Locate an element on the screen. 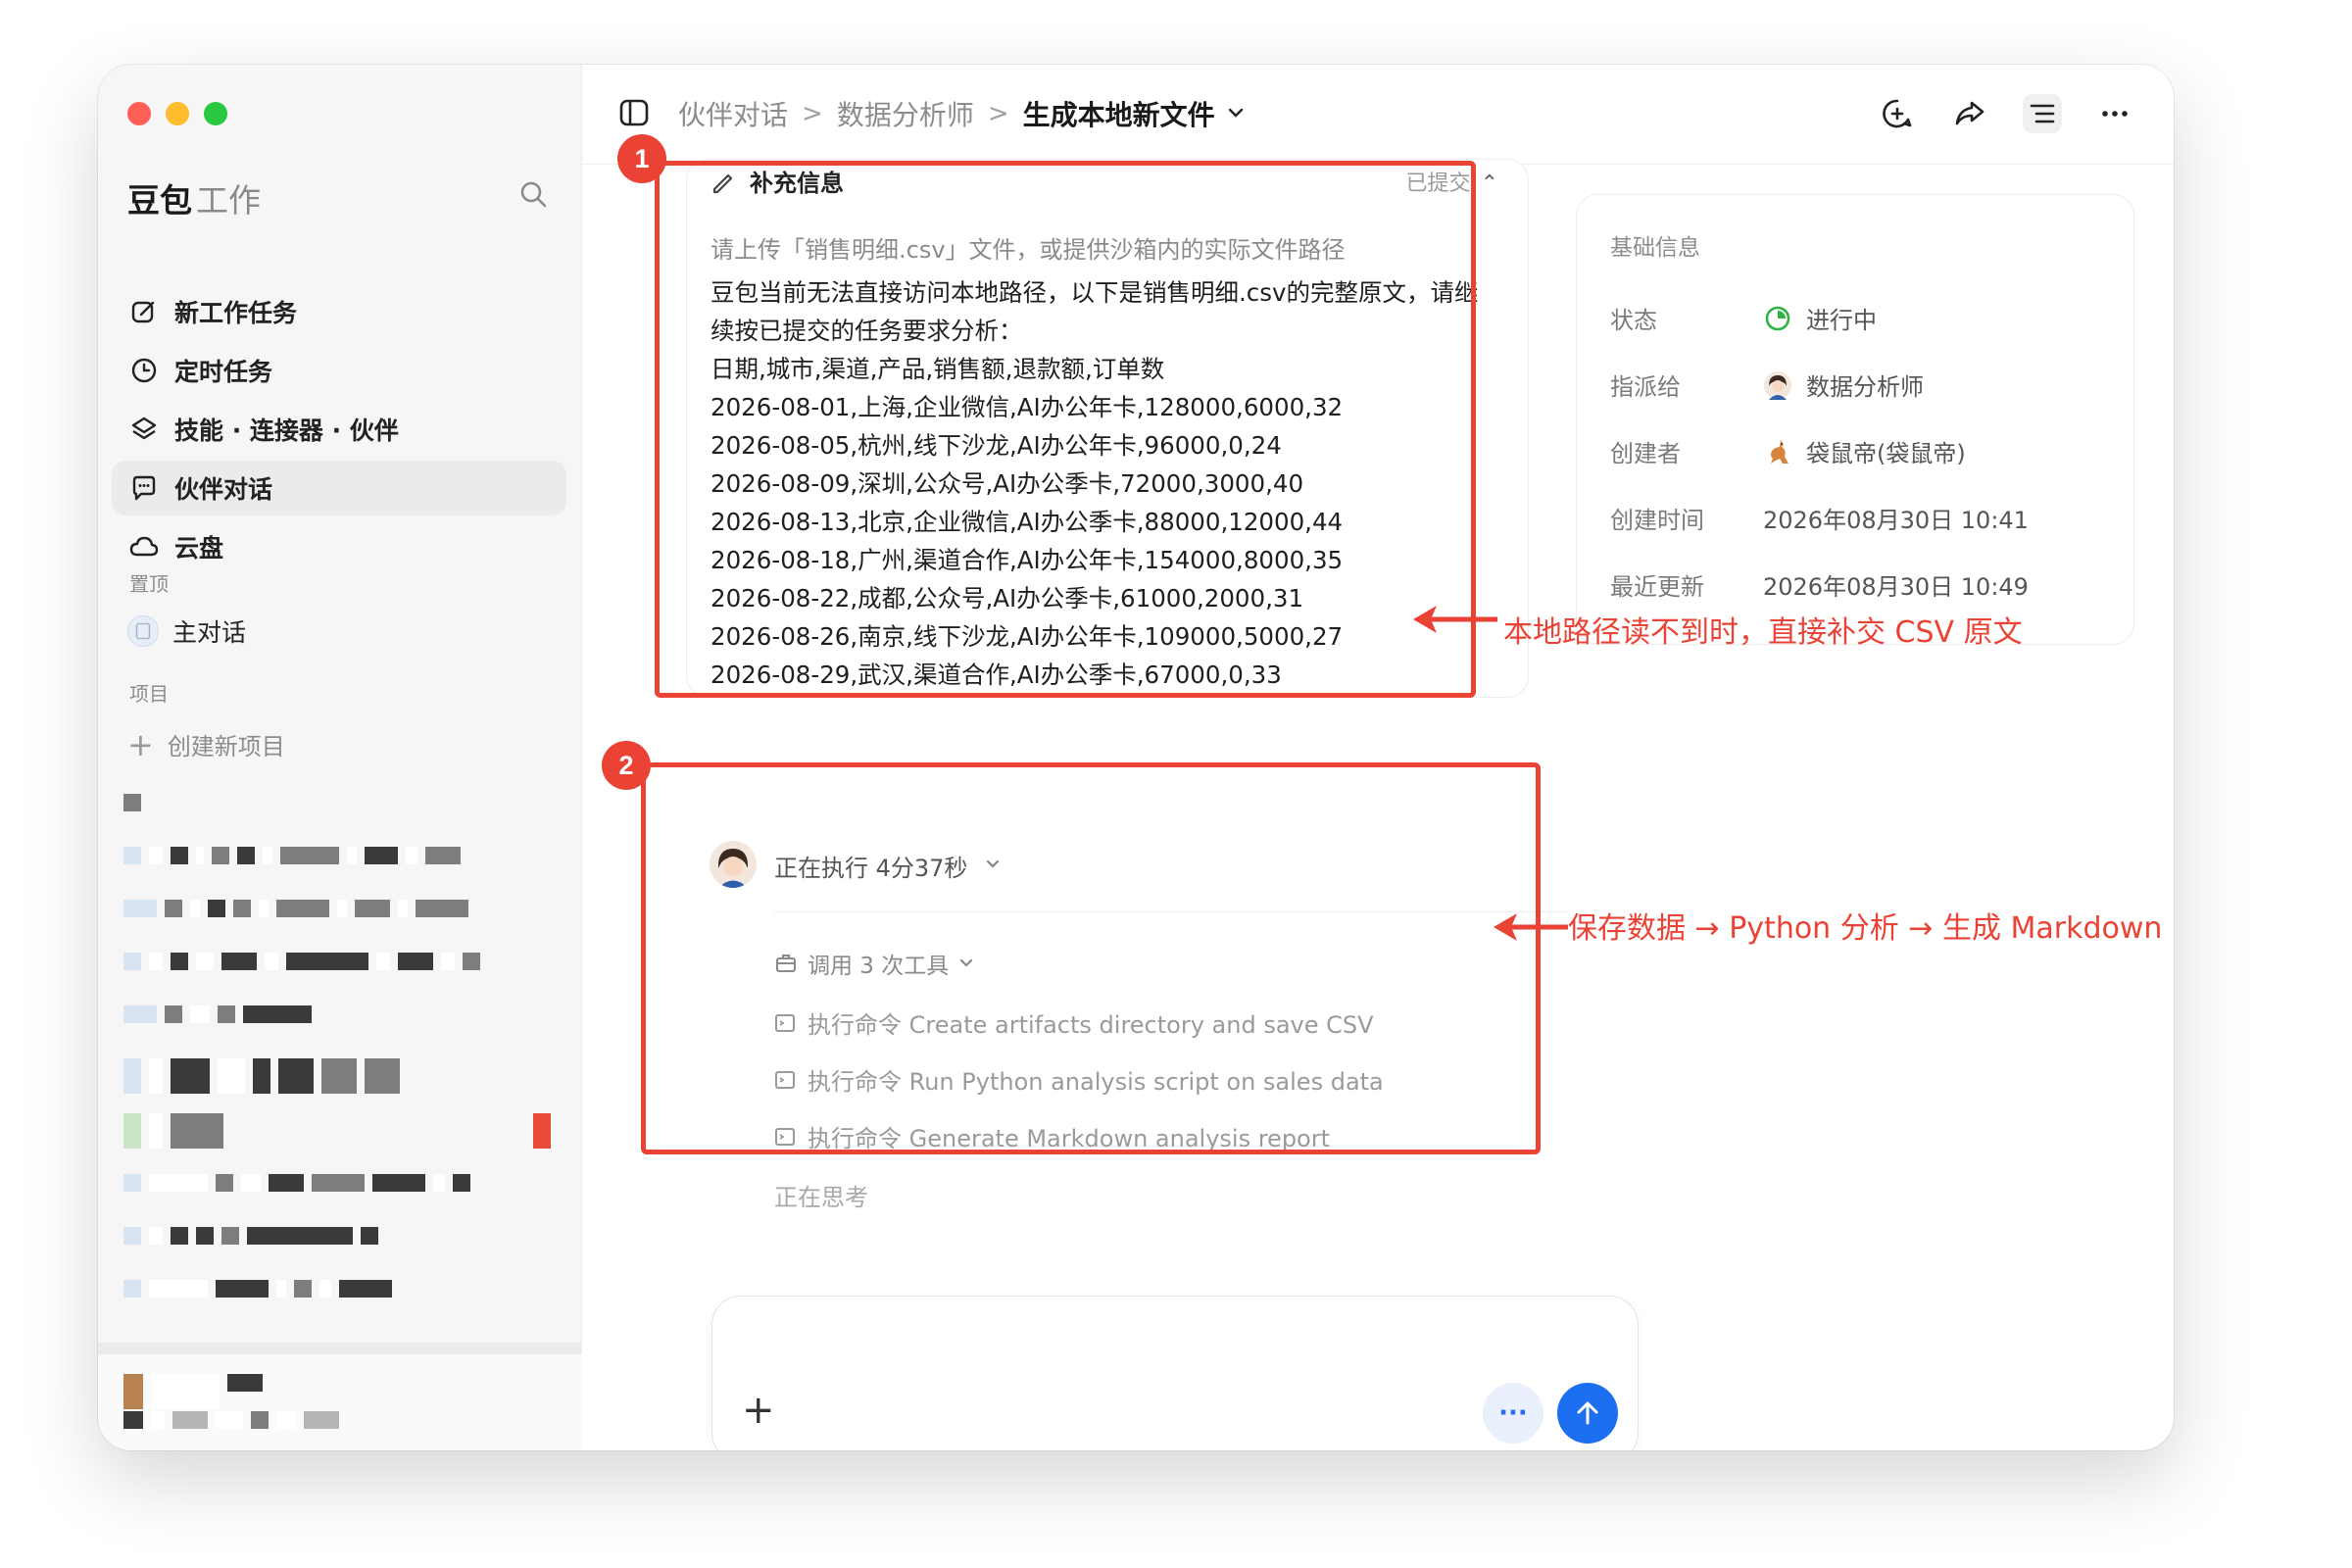 The width and height of the screenshot is (2352, 1568). edit-icon is located at coordinates (144, 311).